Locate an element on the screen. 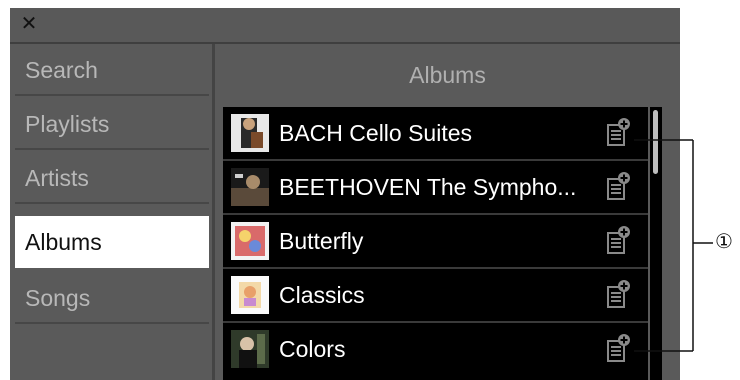 Image resolution: width=740 pixels, height=380 pixels. page-title: Albums is located at coordinates (447, 75).